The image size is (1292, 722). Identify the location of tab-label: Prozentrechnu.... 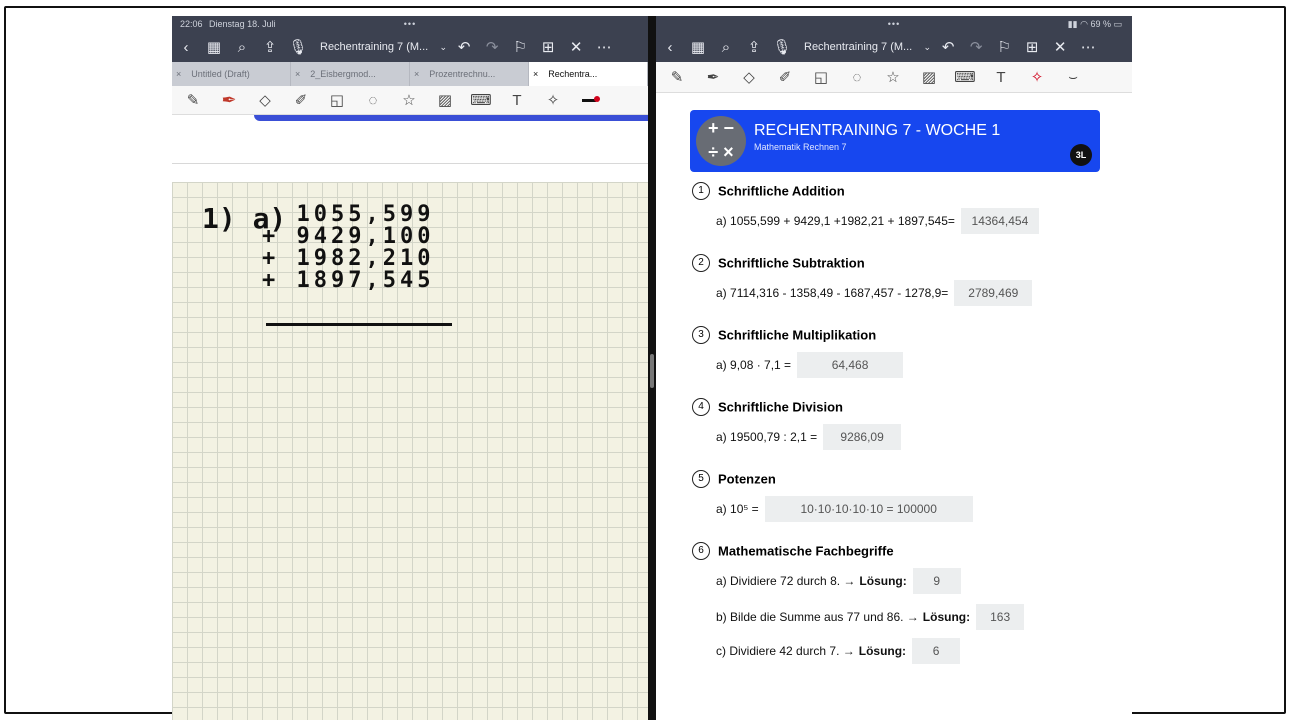
(462, 74).